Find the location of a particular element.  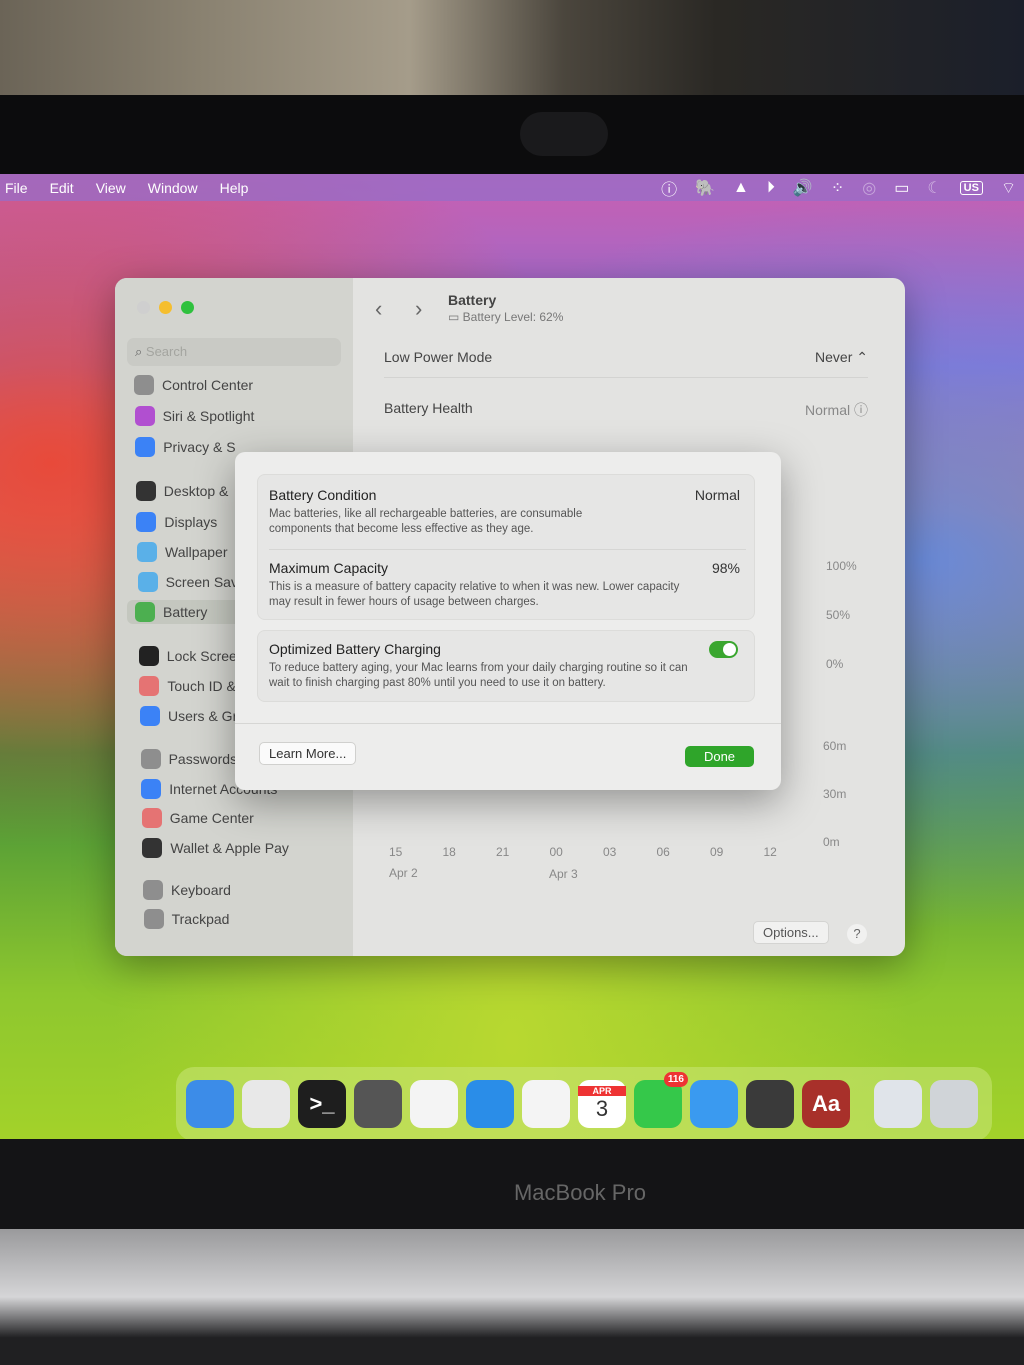

dock-calculator-icon is located at coordinates (770, 1104).